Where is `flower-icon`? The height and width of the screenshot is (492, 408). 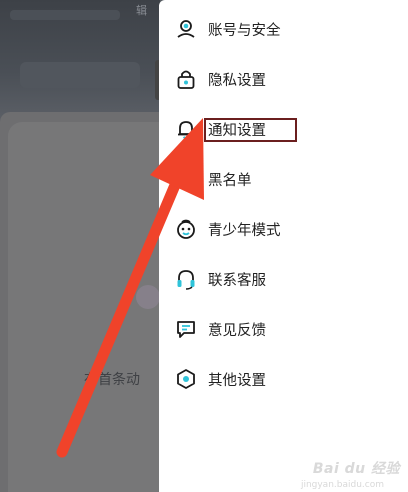 flower-icon is located at coordinates (148, 297).